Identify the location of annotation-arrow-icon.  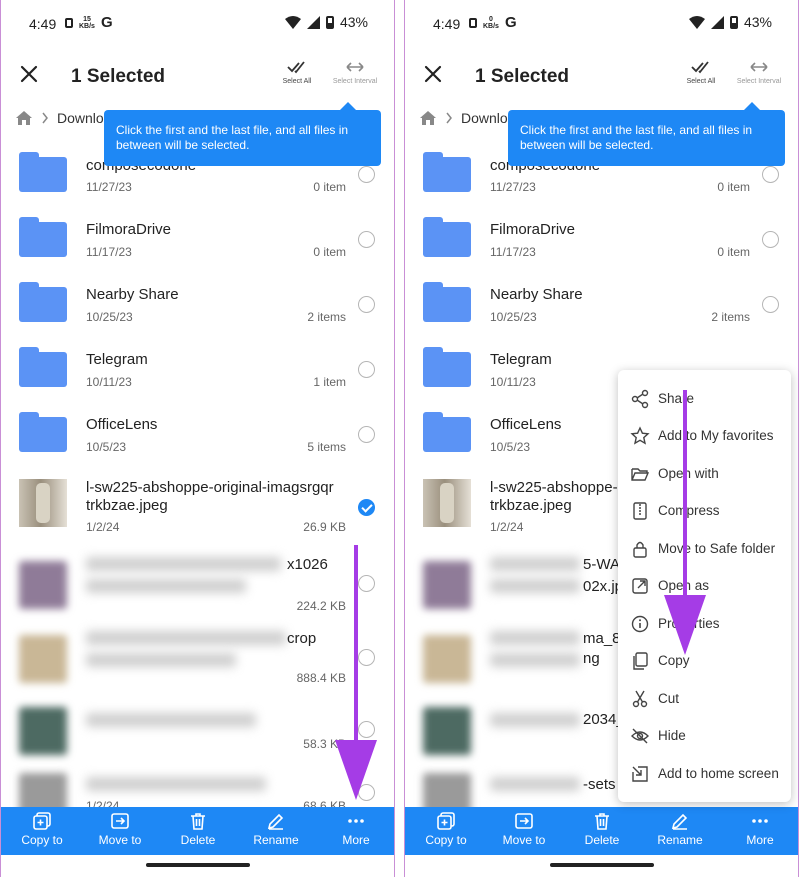
(356, 672).